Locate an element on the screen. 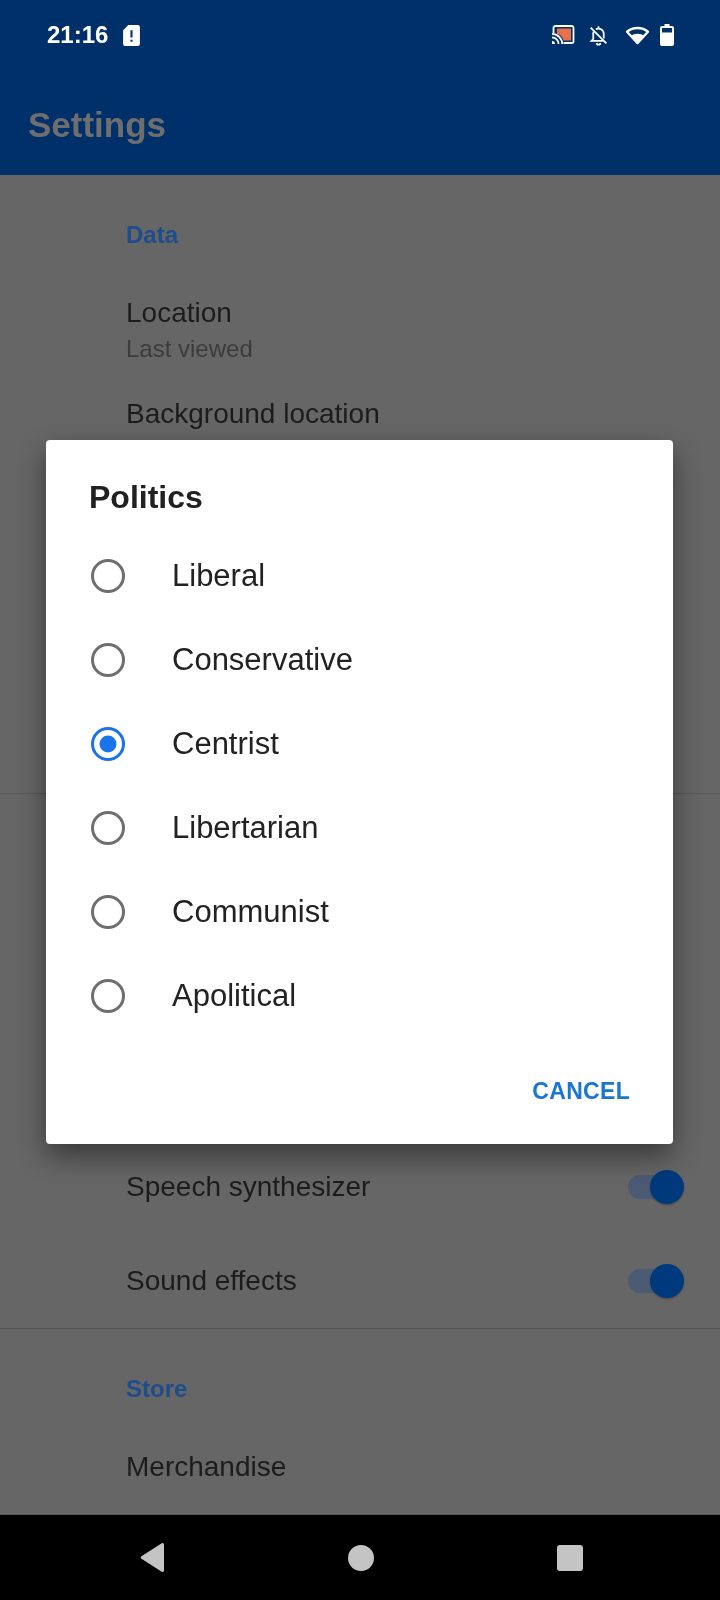 This screenshot has width=720, height=1600. radio-option: Apolitical is located at coordinates (359, 996).